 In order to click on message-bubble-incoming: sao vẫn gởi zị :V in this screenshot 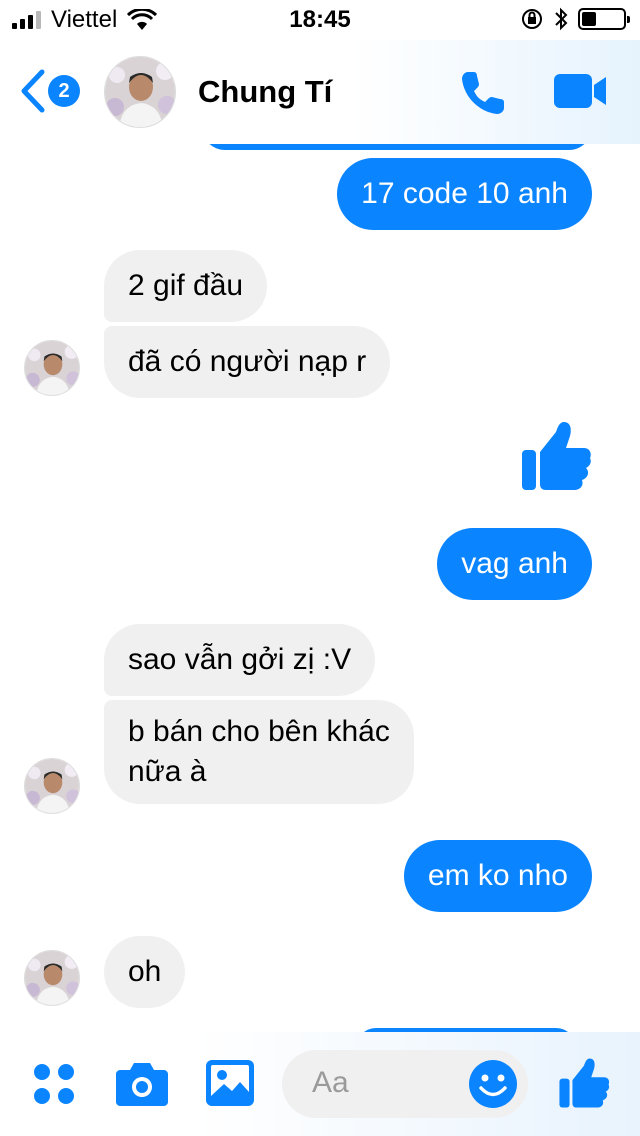, I will do `click(240, 660)`.